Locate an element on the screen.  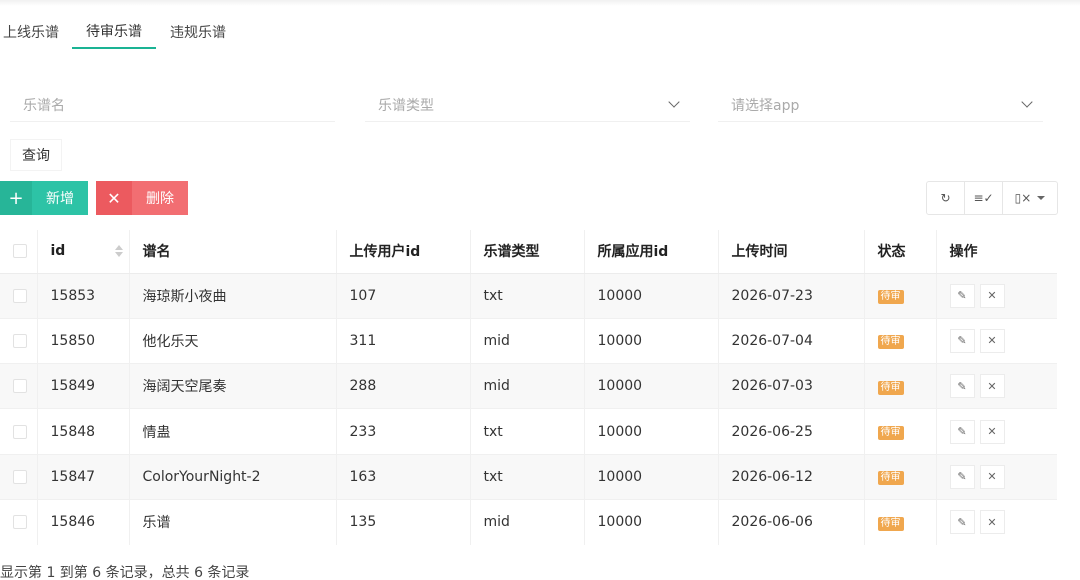
header-status: 状态 is located at coordinates (900, 252).